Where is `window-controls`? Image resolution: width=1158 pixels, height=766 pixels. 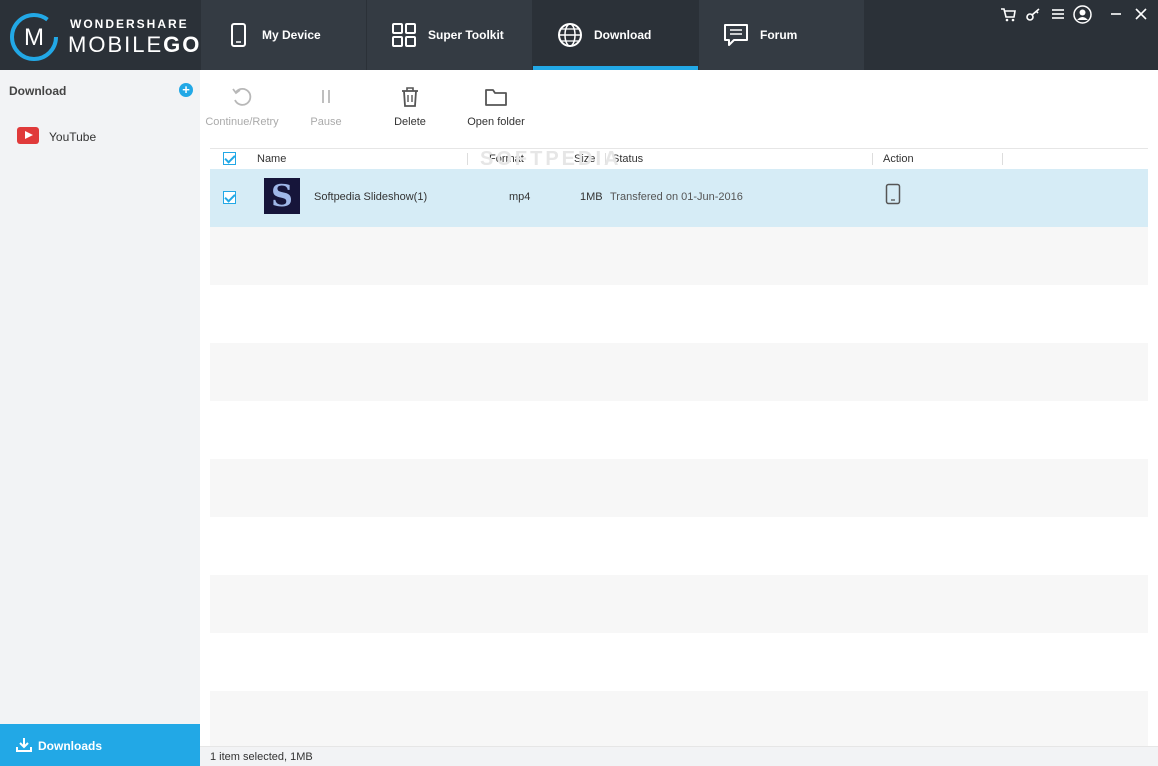 window-controls is located at coordinates (1074, 14).